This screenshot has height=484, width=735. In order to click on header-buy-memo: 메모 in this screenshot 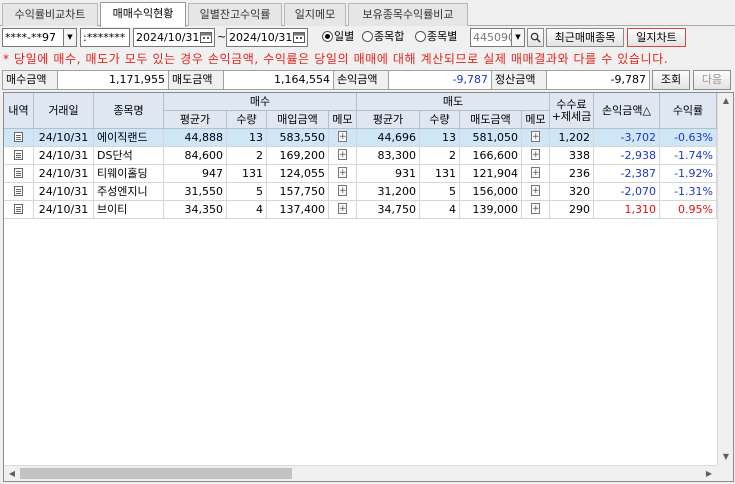, I will do `click(343, 120)`.